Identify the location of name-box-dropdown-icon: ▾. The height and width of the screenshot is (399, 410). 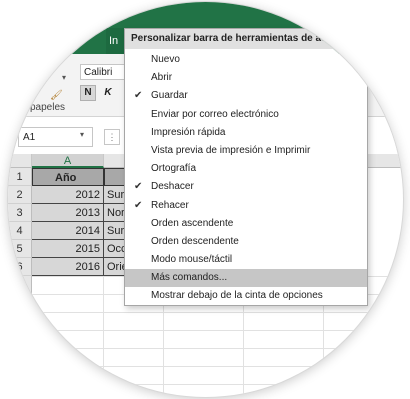
(82, 134).